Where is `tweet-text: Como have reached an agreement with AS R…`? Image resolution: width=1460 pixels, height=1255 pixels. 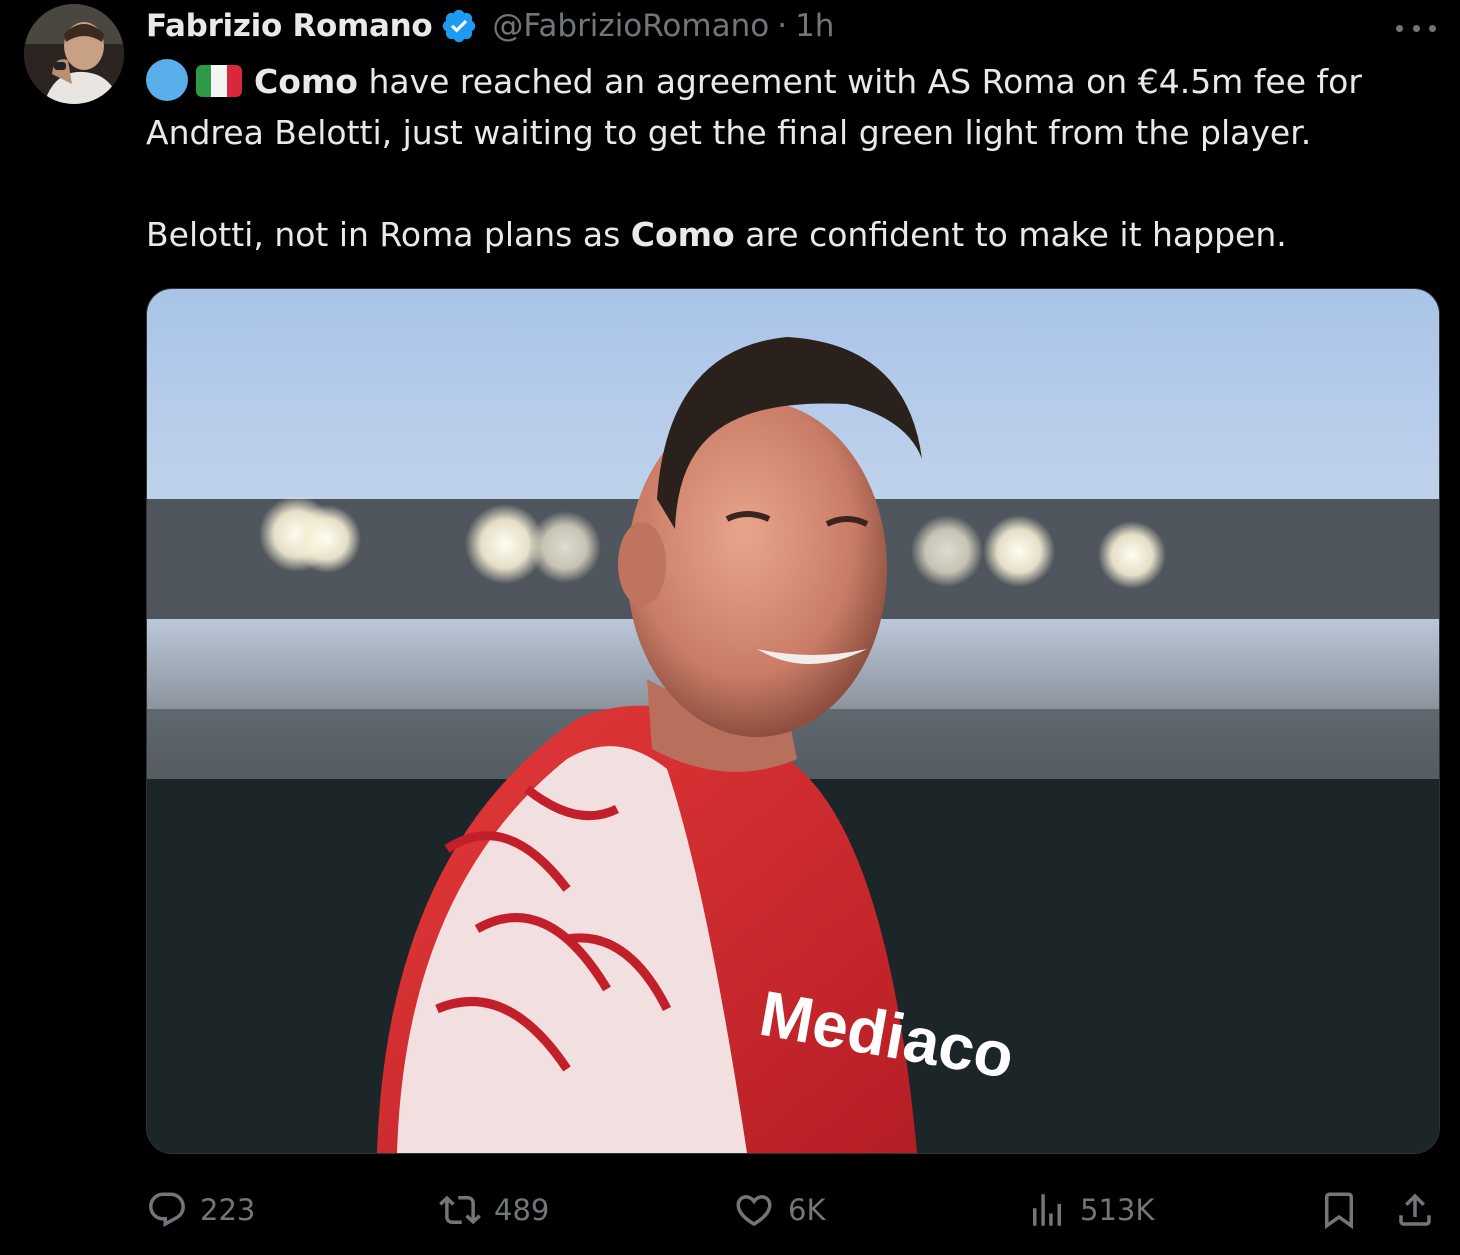 tweet-text: Como have reached an agreement with AS R… is located at coordinates (791, 158).